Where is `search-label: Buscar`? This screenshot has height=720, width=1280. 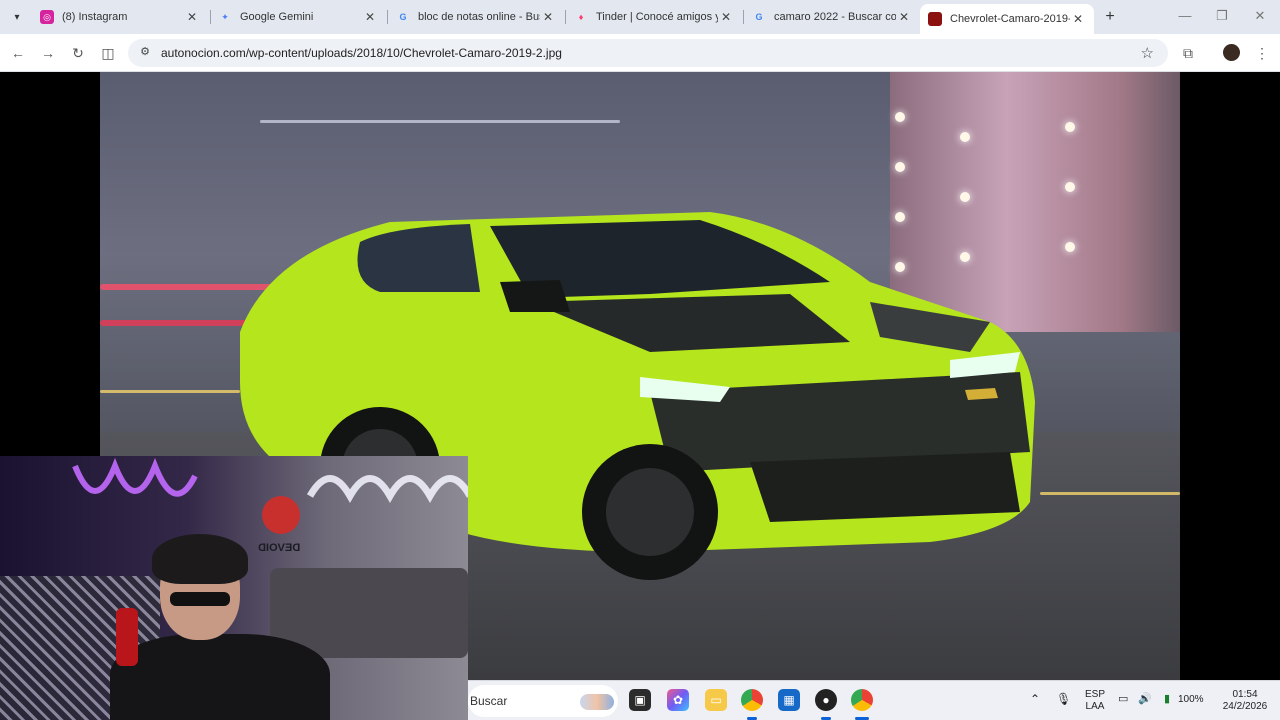
search-label: Buscar is located at coordinates (489, 701).